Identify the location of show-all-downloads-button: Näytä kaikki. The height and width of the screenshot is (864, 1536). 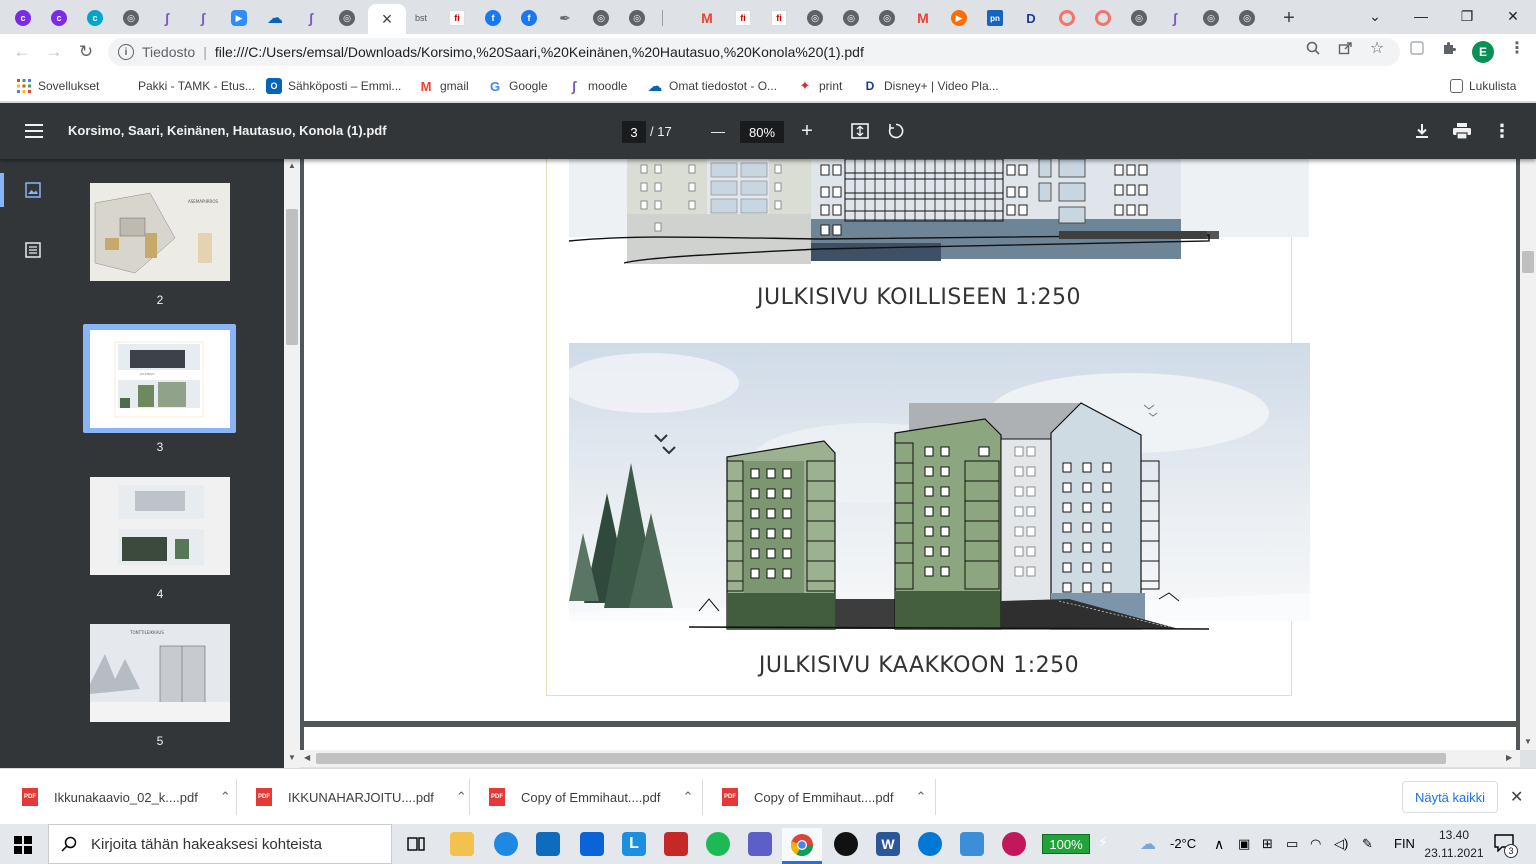
(1450, 797).